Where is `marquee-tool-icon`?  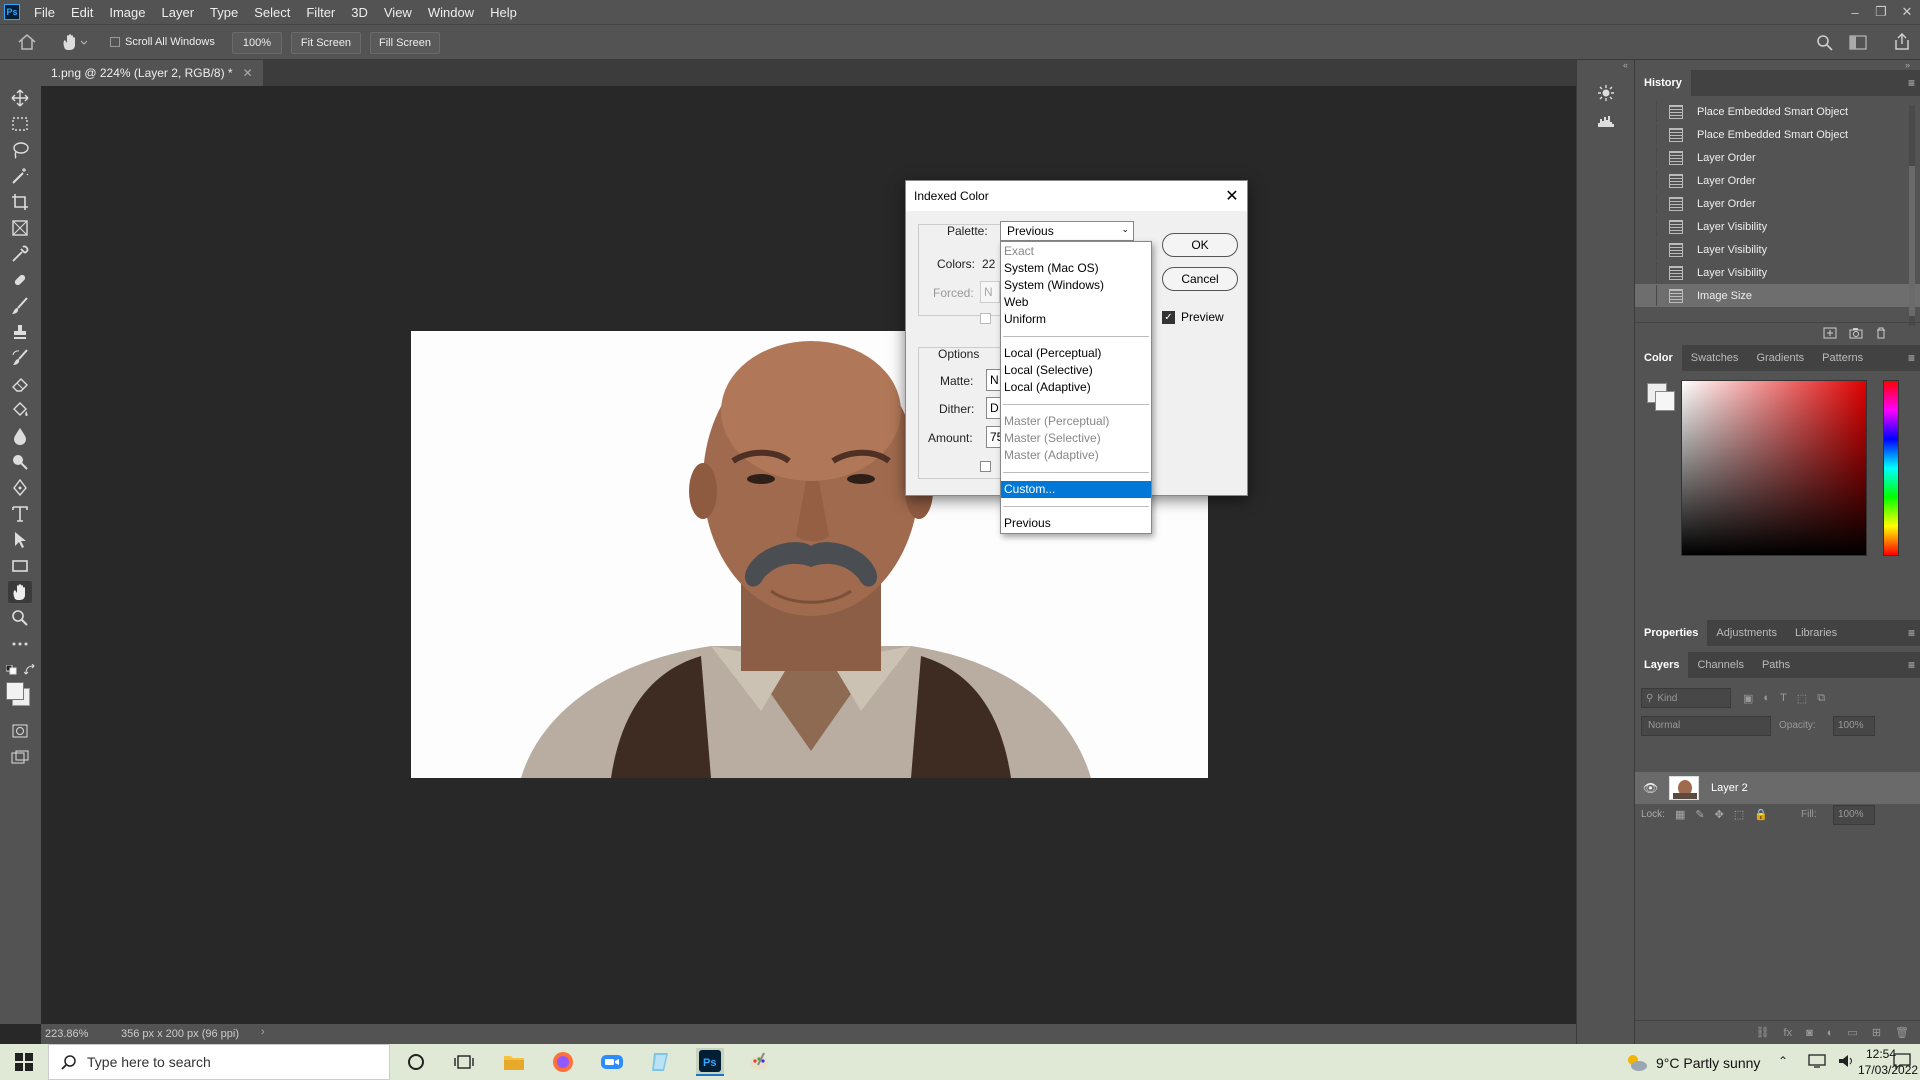 marquee-tool-icon is located at coordinates (20, 124).